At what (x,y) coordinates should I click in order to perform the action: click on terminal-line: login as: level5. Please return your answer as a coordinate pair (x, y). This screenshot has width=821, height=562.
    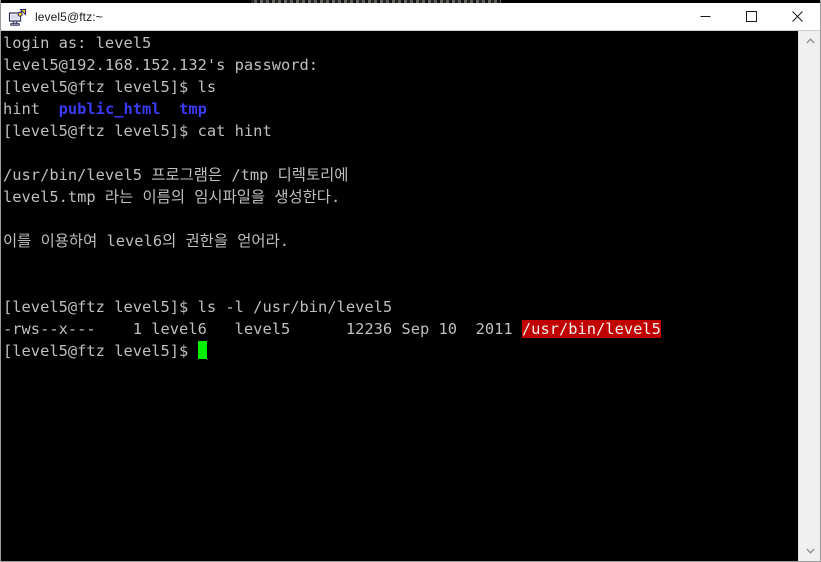
    Looking at the image, I should click on (400, 43).